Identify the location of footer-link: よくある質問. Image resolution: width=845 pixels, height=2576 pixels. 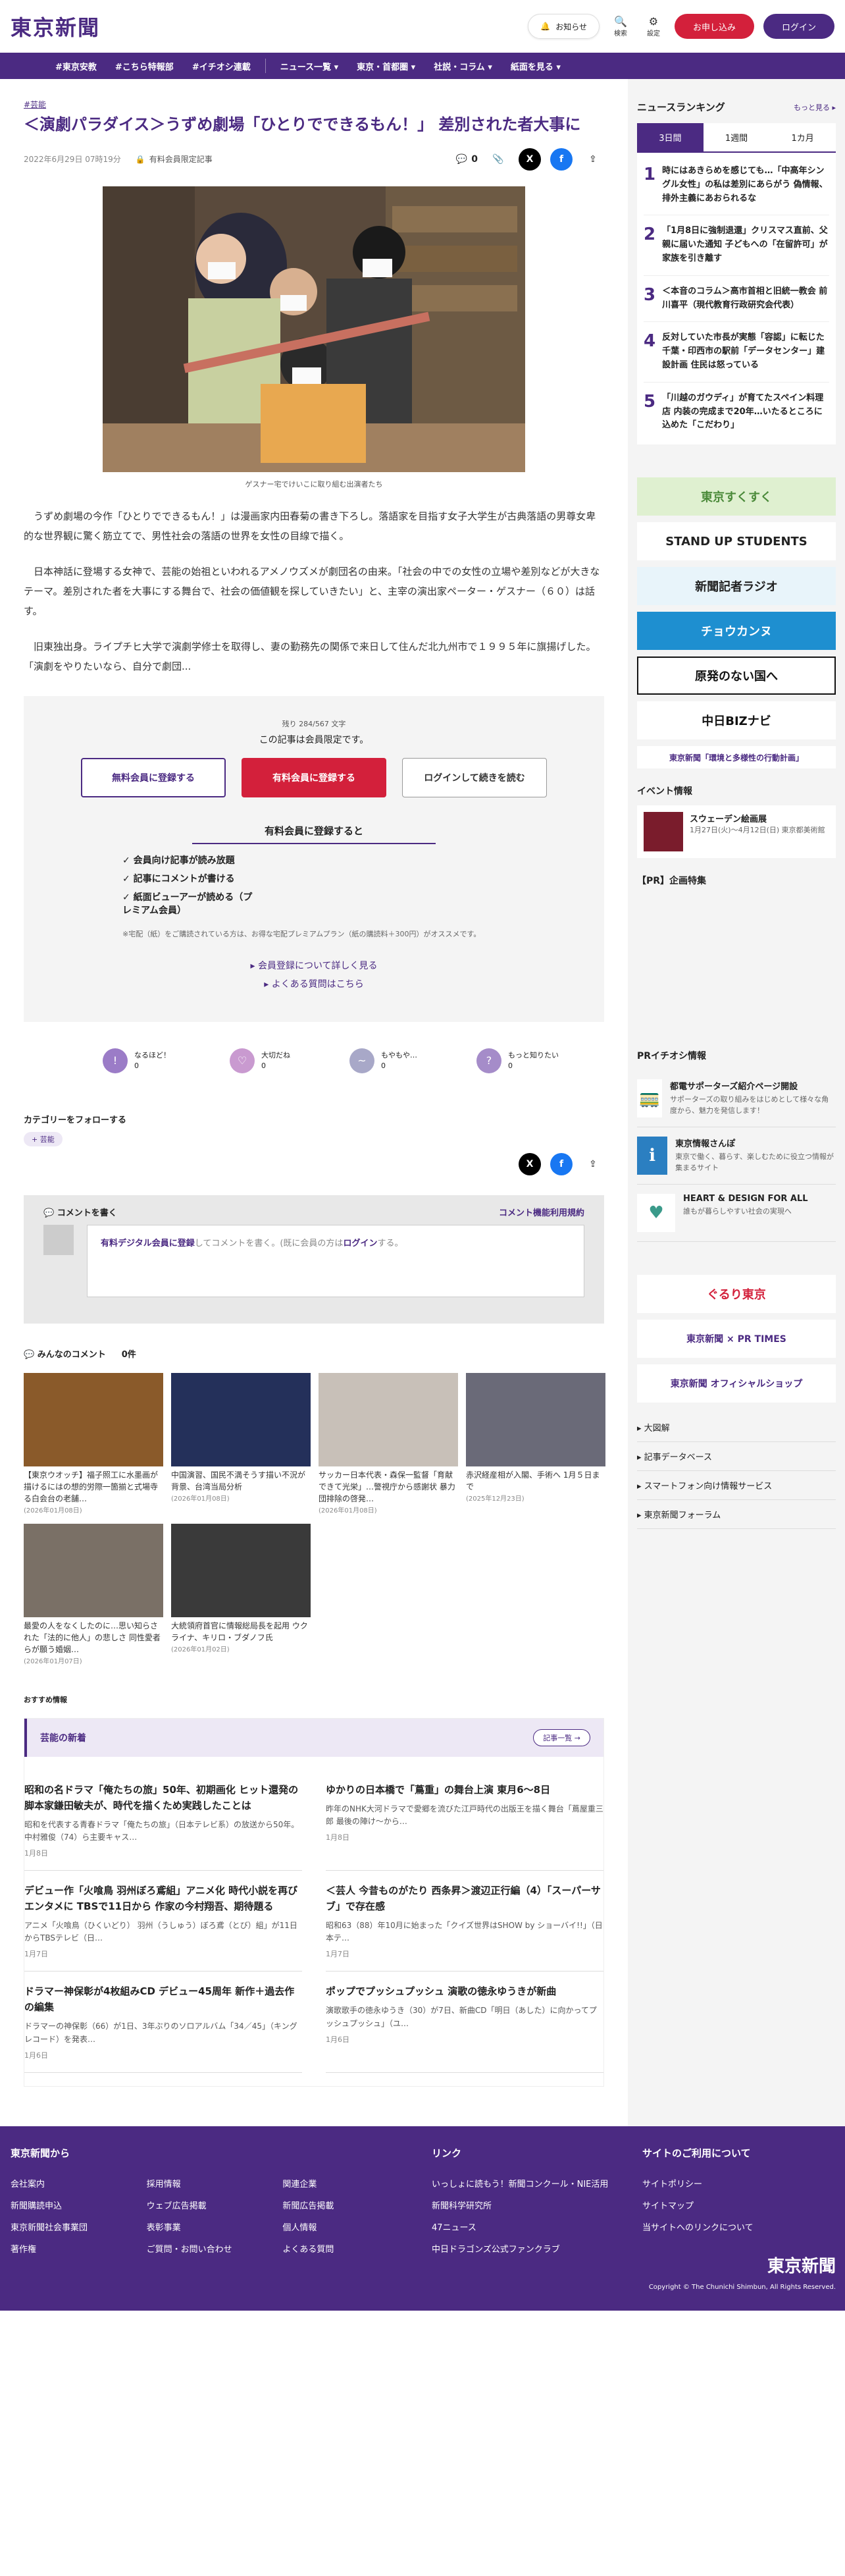
(351, 2248).